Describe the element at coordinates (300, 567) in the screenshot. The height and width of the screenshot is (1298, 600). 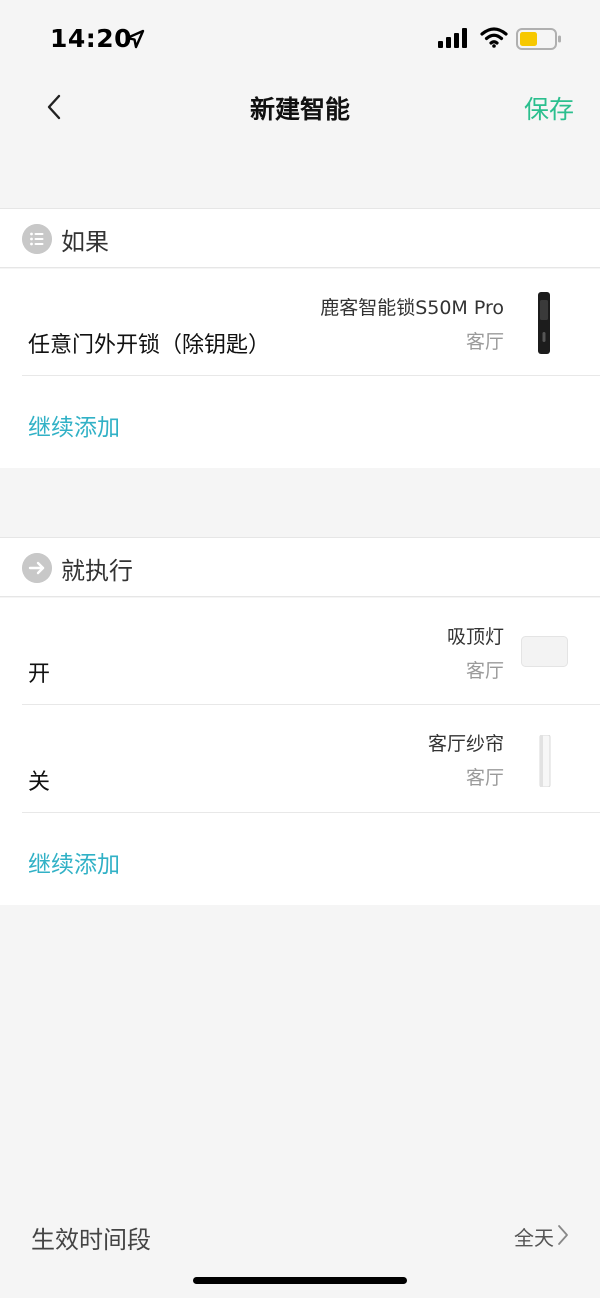
I see `then-section-header: 就执行` at that location.